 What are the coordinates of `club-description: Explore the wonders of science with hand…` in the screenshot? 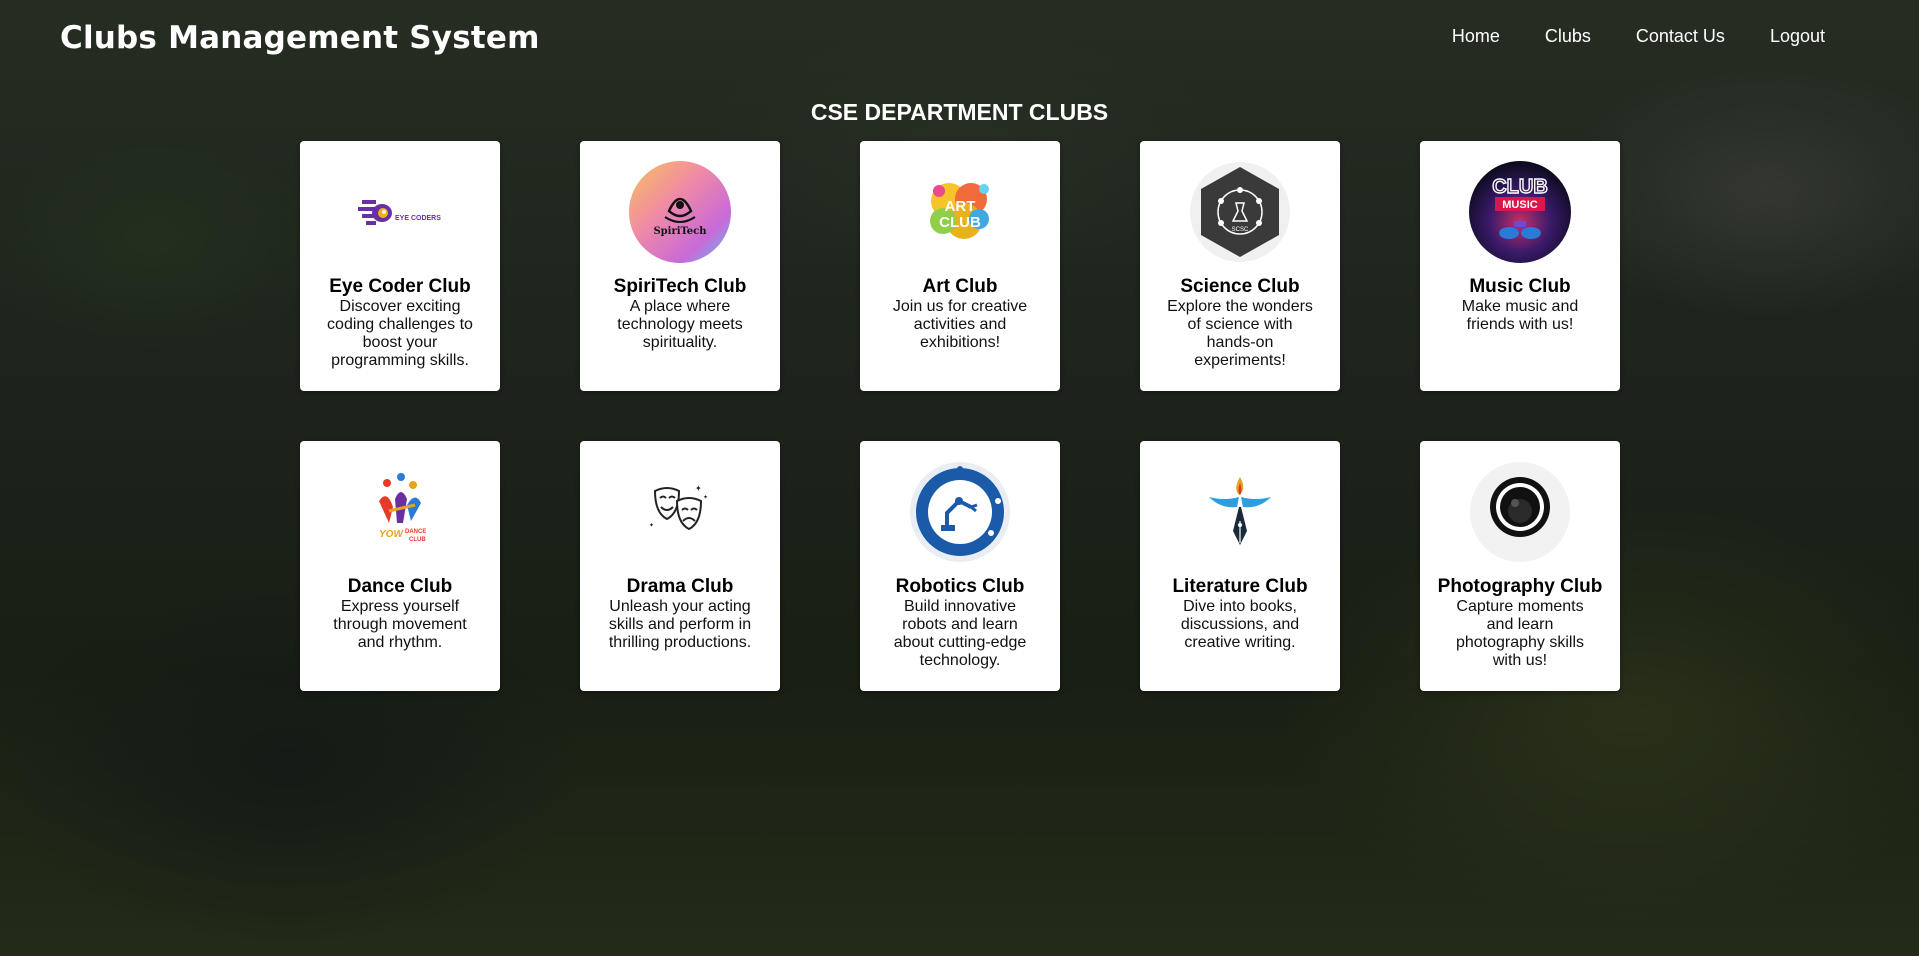 It's located at (1240, 333).